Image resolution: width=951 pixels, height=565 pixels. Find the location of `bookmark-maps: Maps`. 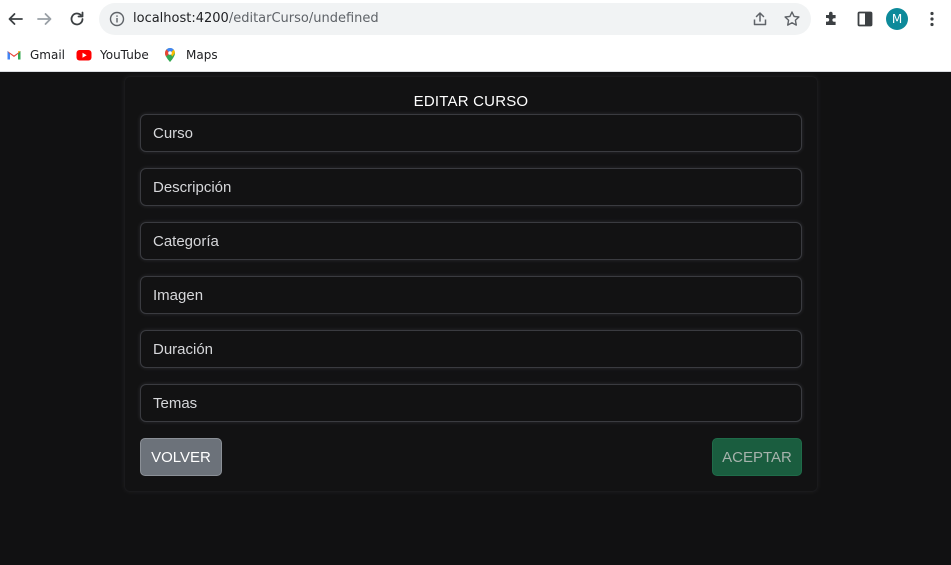

bookmark-maps: Maps is located at coordinates (190, 55).